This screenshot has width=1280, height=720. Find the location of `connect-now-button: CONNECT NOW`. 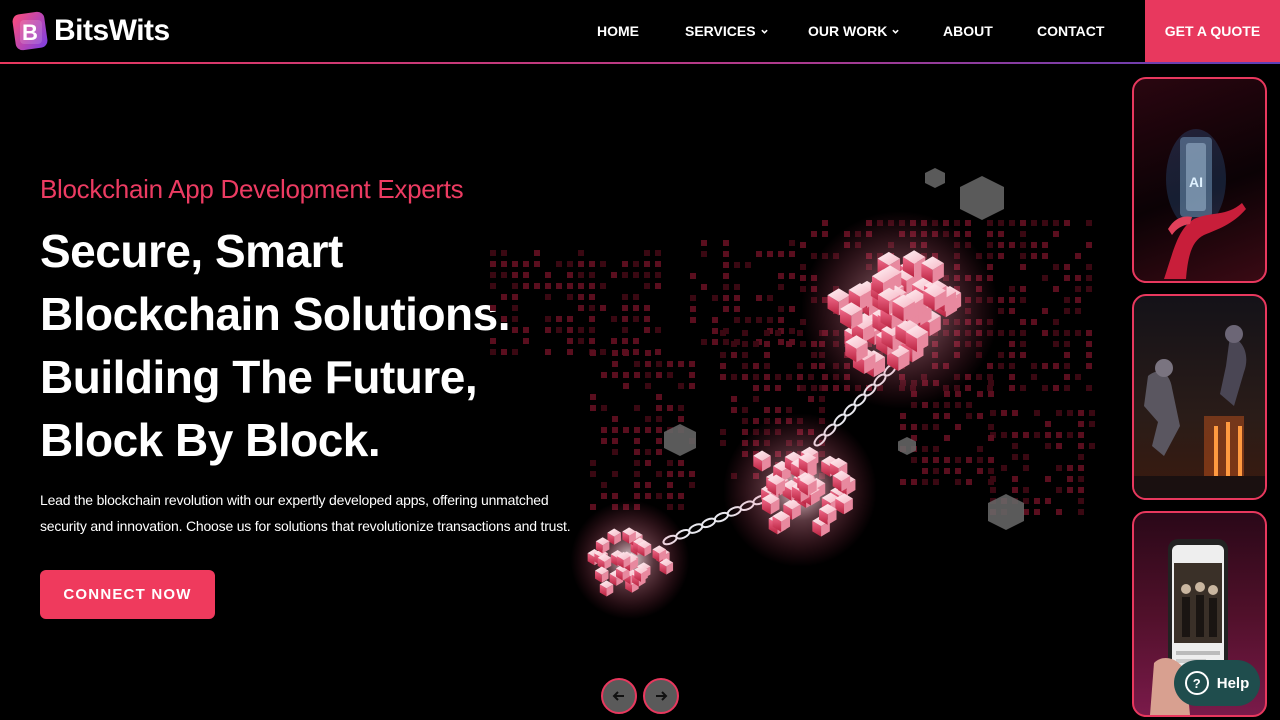

connect-now-button: CONNECT NOW is located at coordinates (127, 594).